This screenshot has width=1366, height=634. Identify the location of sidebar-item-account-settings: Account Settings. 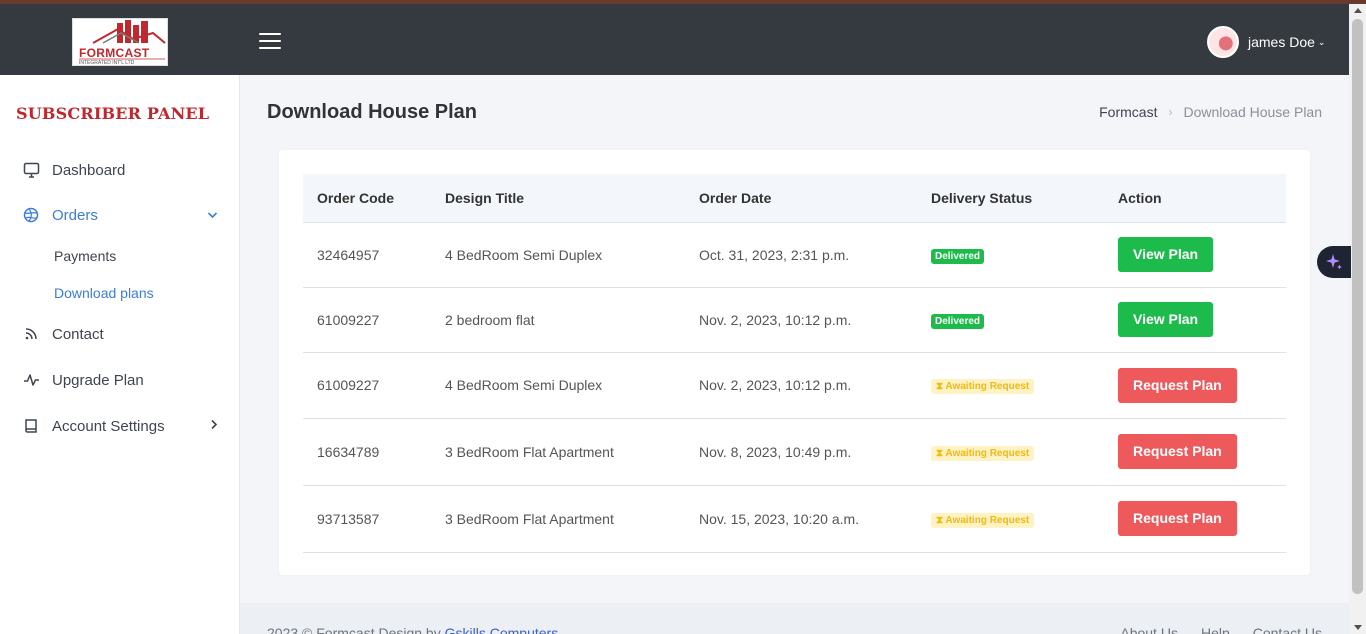
(122, 426).